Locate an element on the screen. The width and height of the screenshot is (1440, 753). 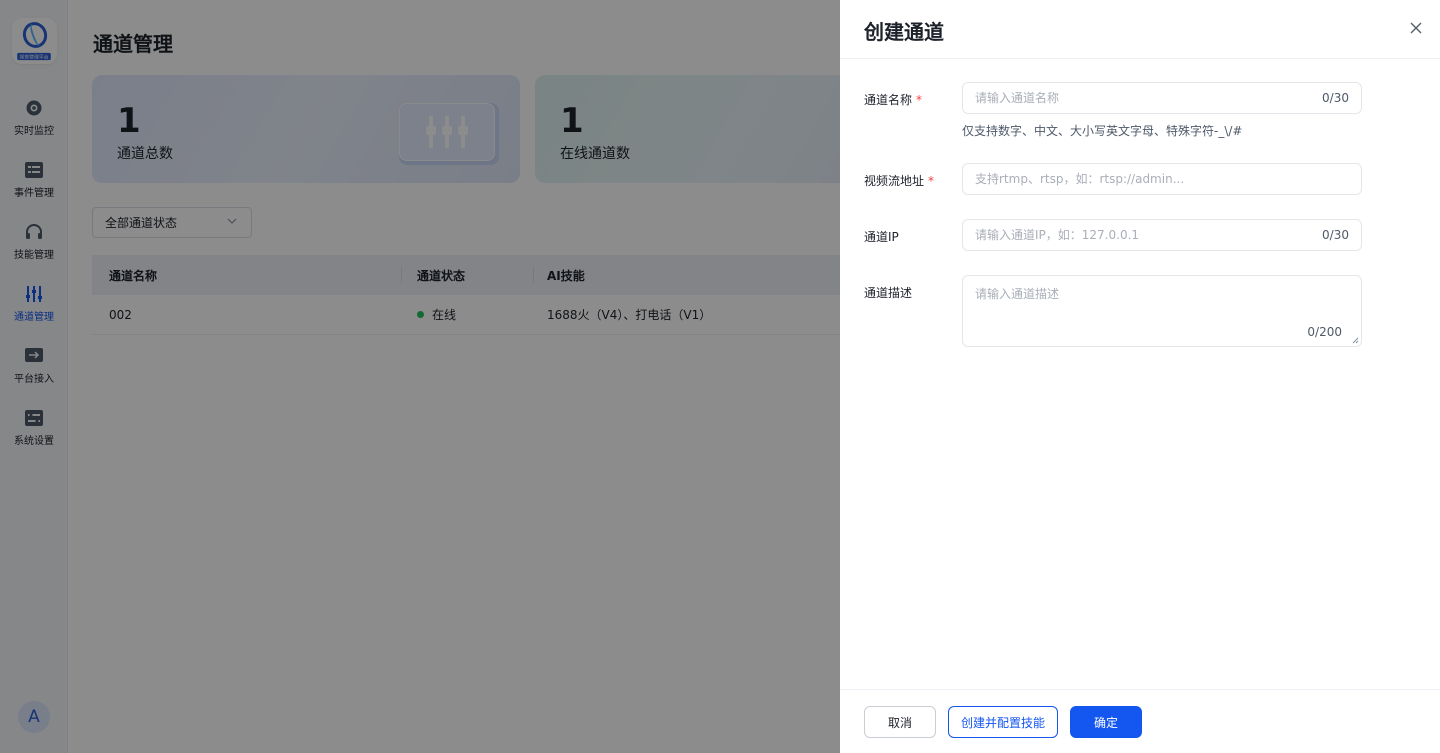
char-counter: 0/200 is located at coordinates (1324, 332).